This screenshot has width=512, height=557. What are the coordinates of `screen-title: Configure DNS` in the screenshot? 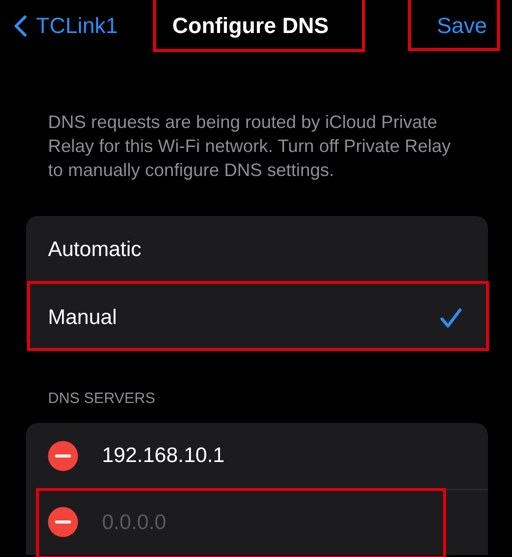 It's located at (250, 25).